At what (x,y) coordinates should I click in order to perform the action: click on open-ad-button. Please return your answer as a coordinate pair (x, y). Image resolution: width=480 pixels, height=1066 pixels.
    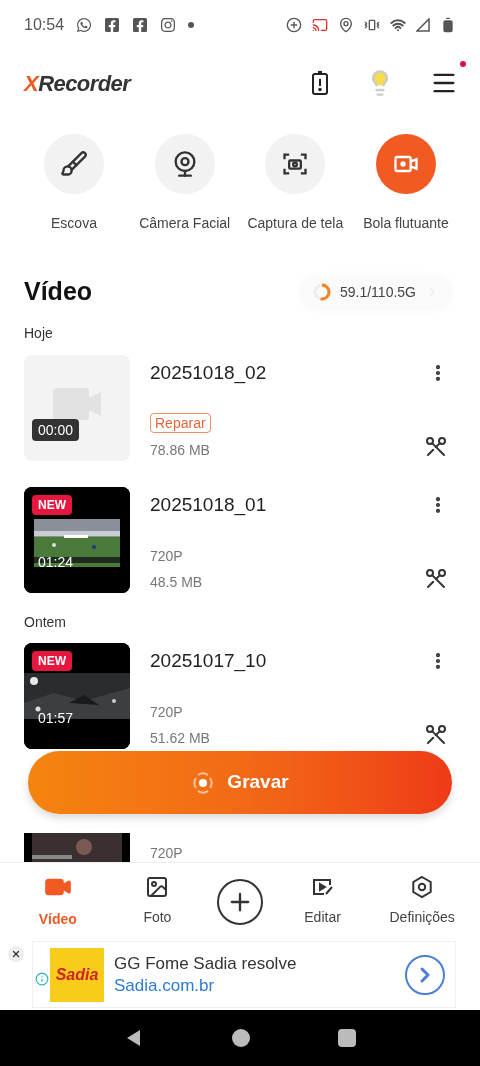
    Looking at the image, I should click on (425, 974).